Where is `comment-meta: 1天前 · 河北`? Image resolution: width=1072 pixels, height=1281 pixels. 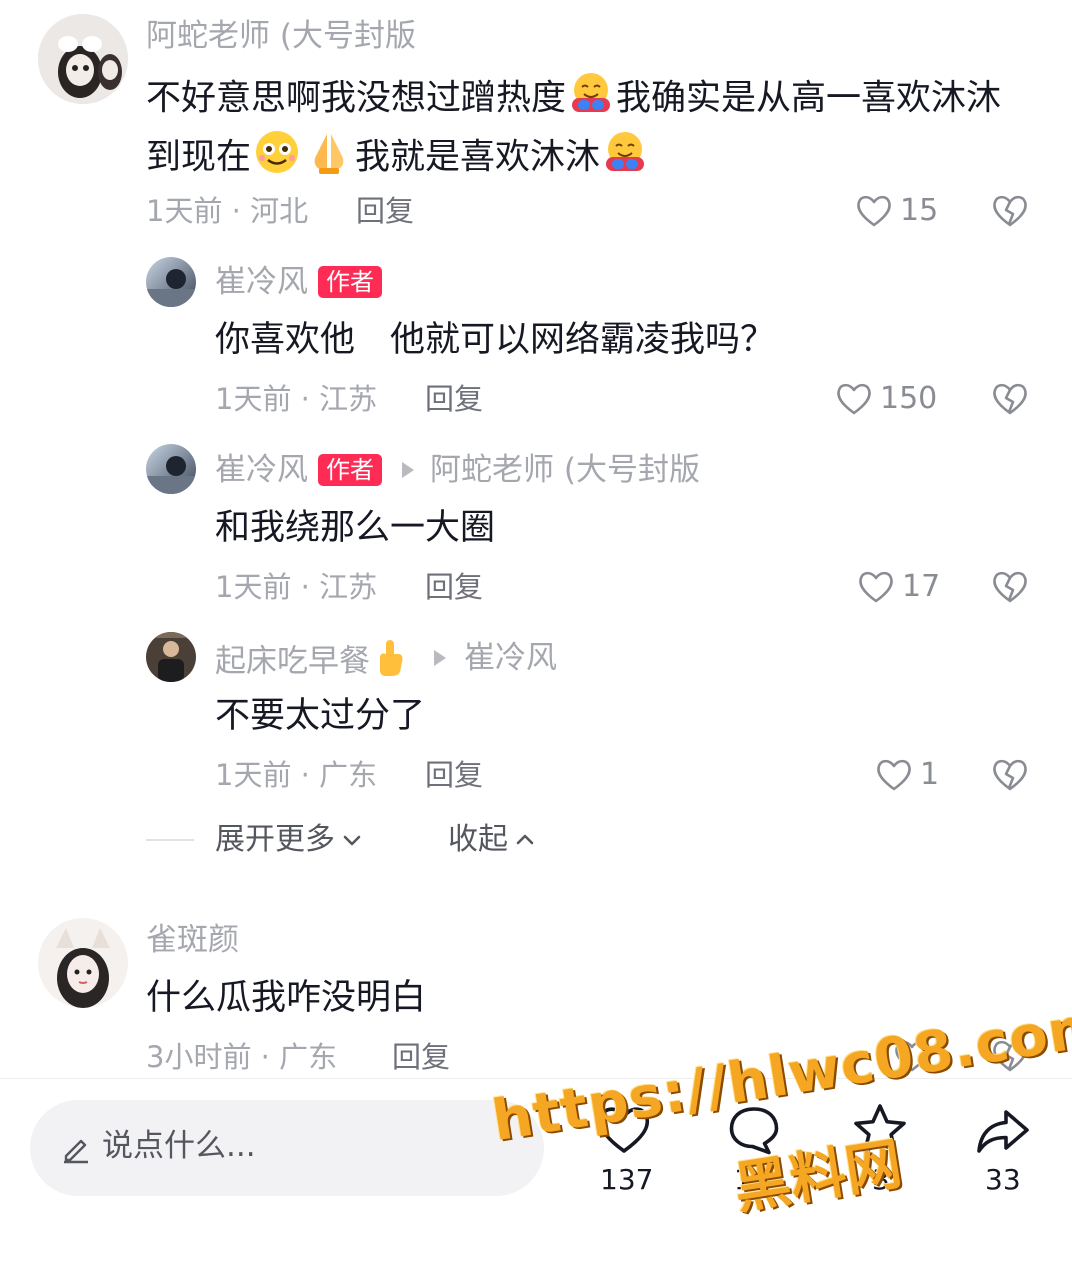
comment-meta: 1天前 · 河北 is located at coordinates (227, 211).